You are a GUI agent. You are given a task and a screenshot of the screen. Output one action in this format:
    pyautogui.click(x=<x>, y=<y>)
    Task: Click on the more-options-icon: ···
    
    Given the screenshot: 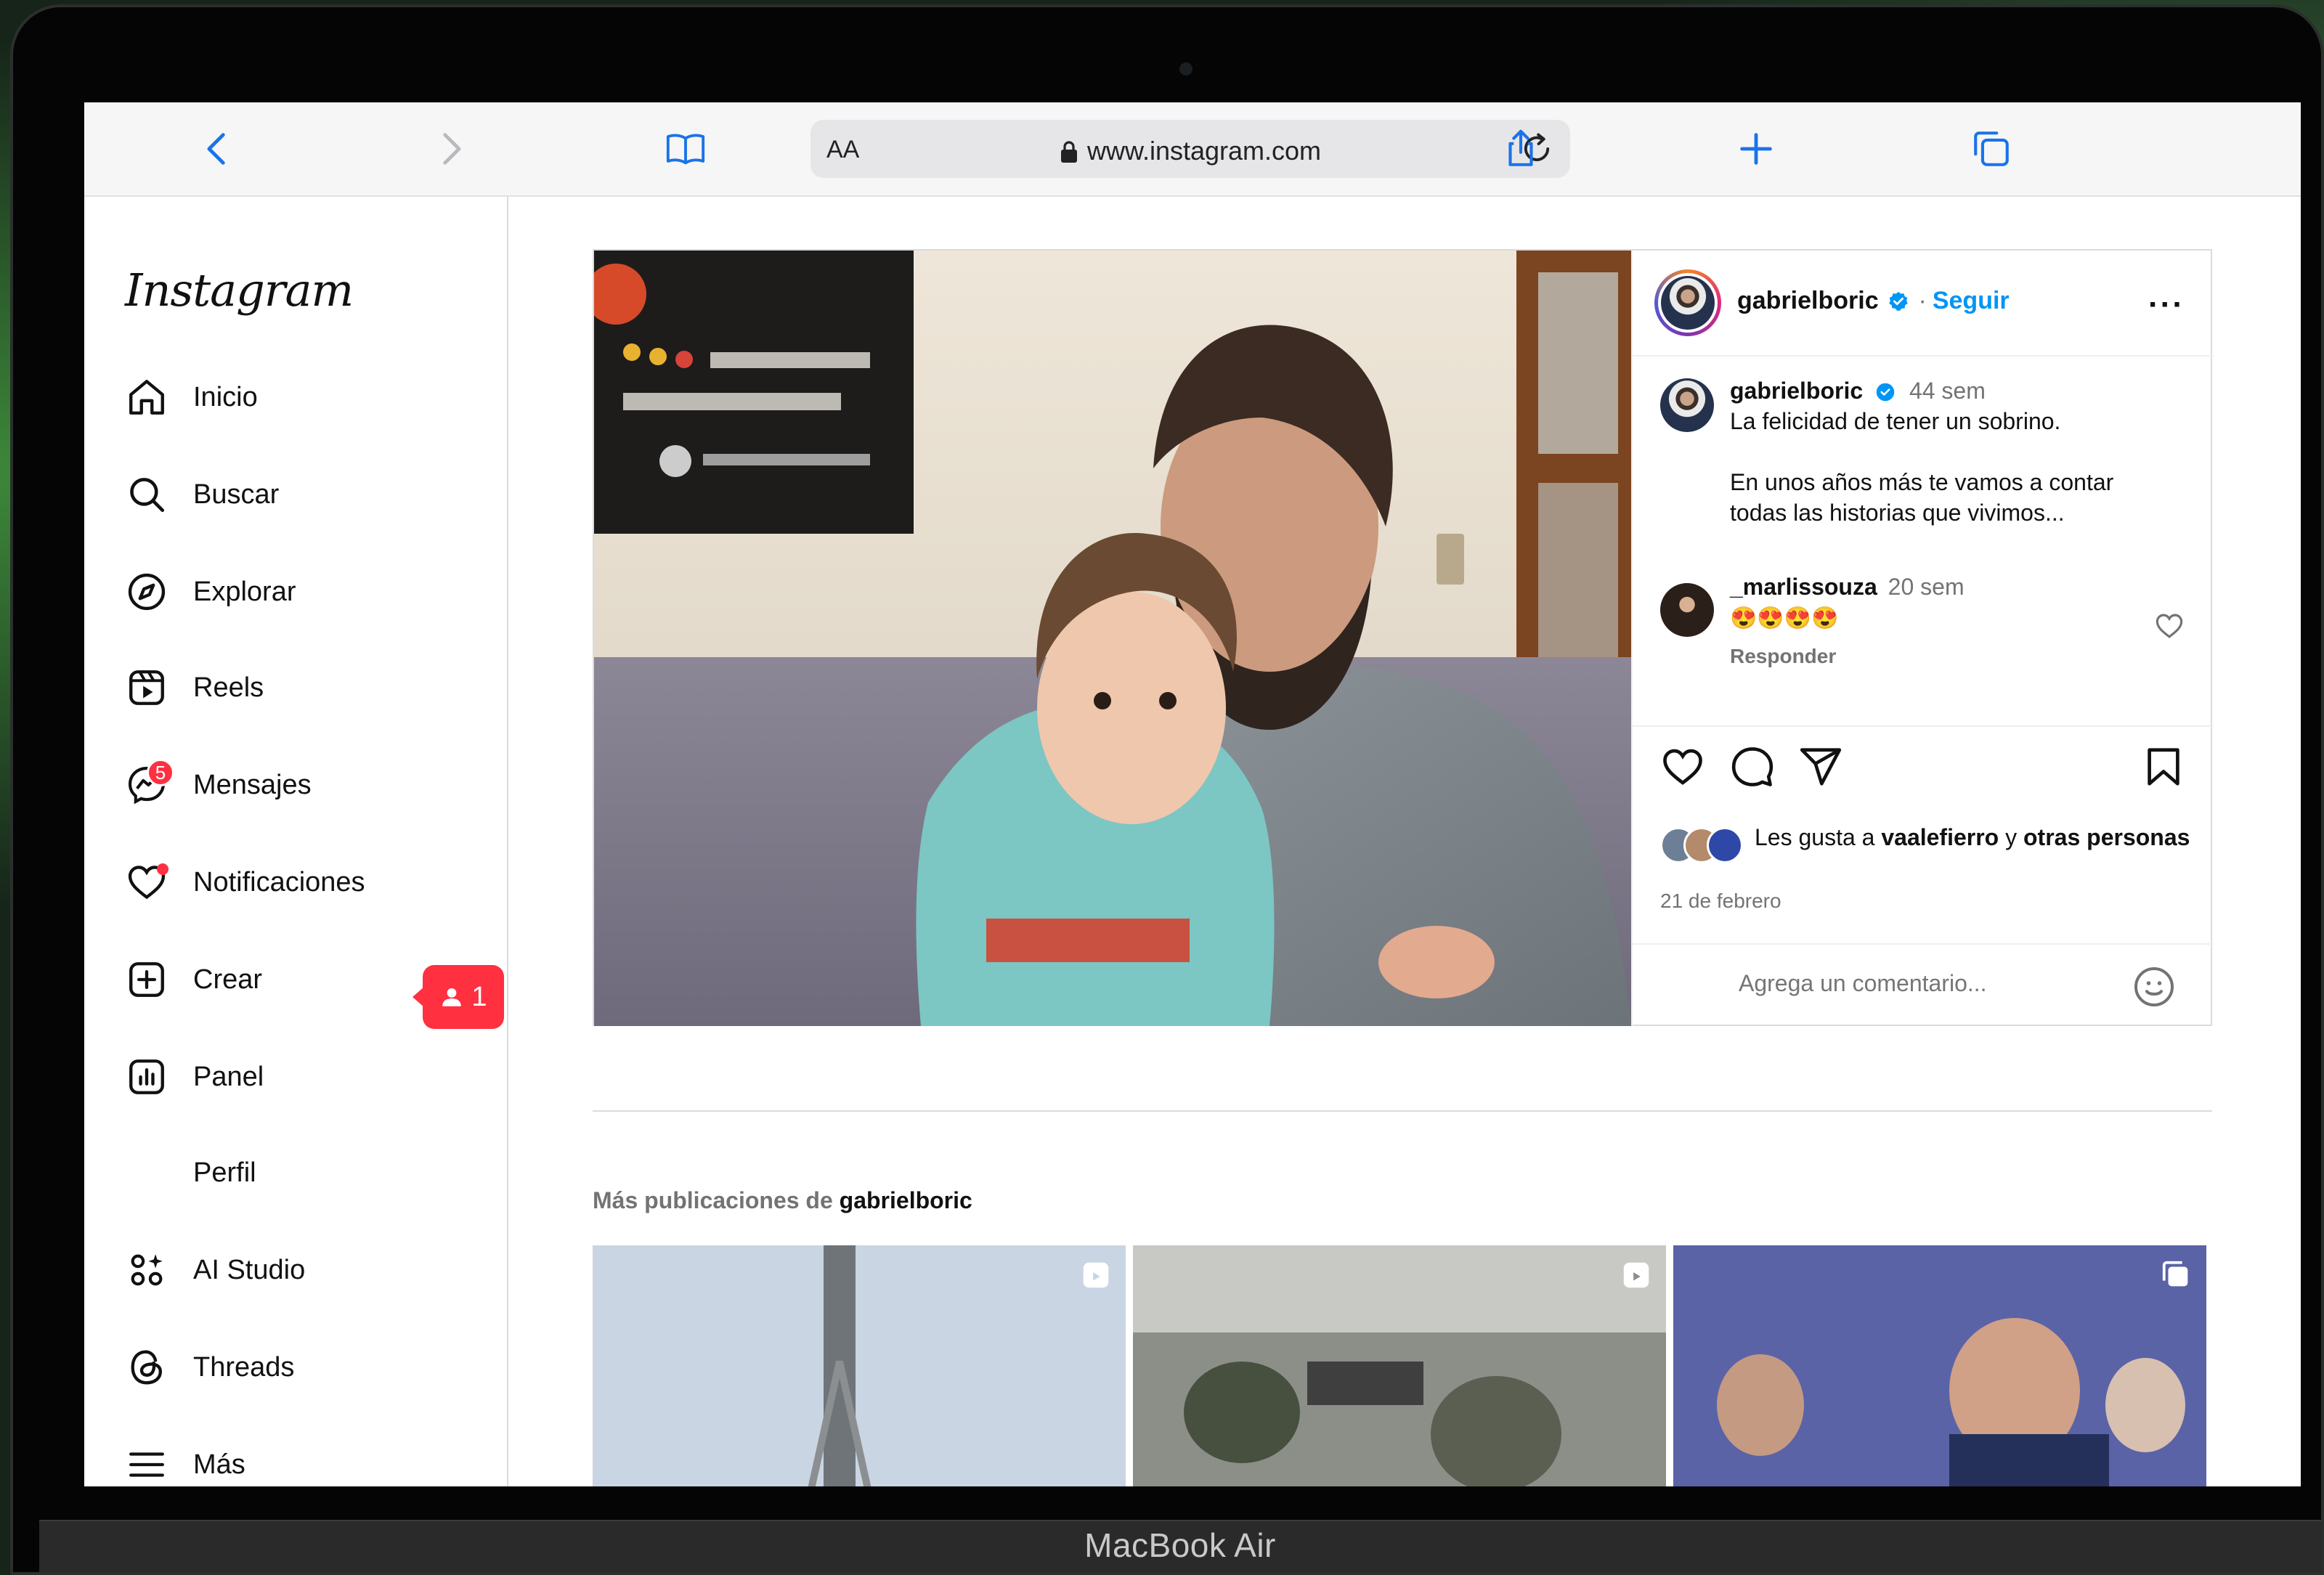 What is the action you would take?
    pyautogui.click(x=2166, y=305)
    